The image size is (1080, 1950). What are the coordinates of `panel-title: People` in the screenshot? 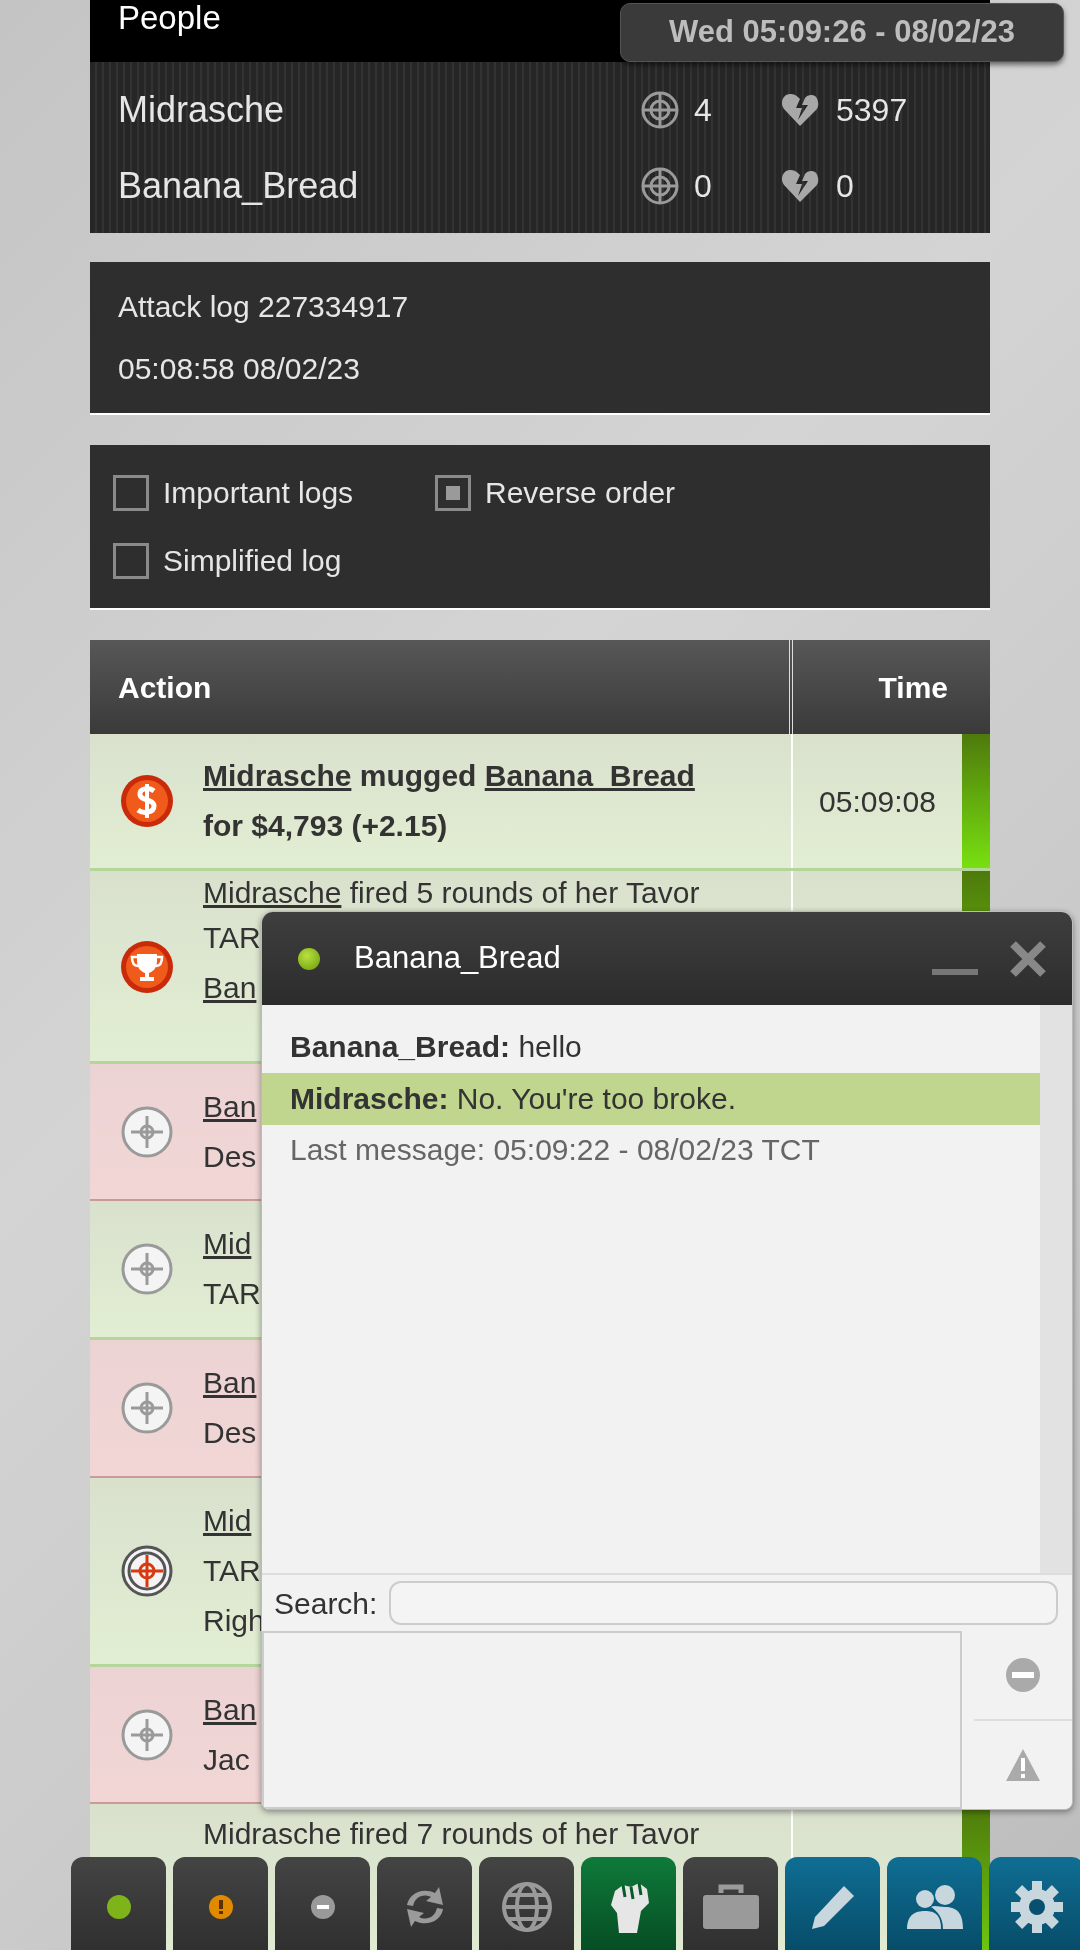 It's located at (169, 17).